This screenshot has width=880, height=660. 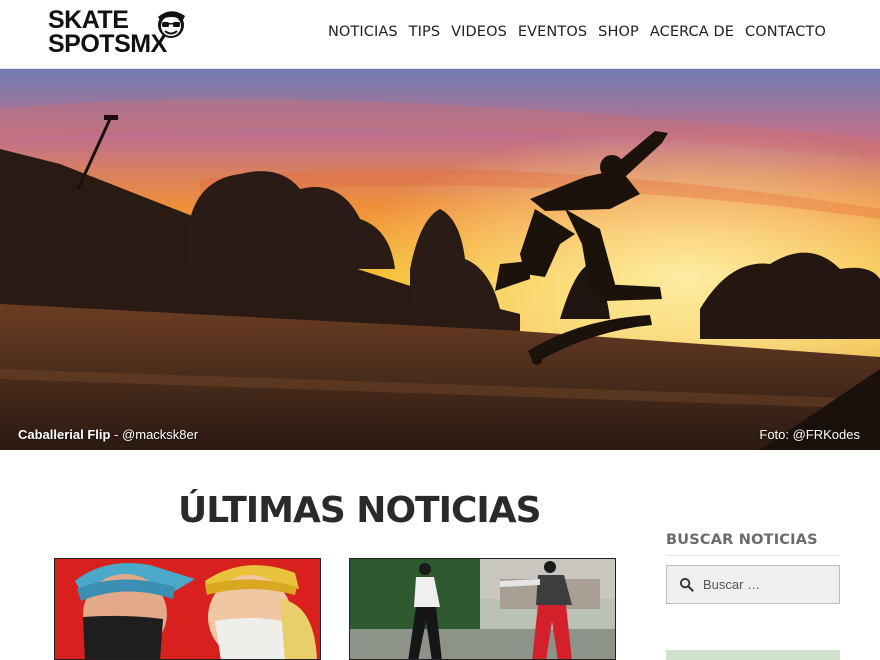 What do you see at coordinates (552, 32) in the screenshot?
I see `nav-item-eventos: EVENTOS` at bounding box center [552, 32].